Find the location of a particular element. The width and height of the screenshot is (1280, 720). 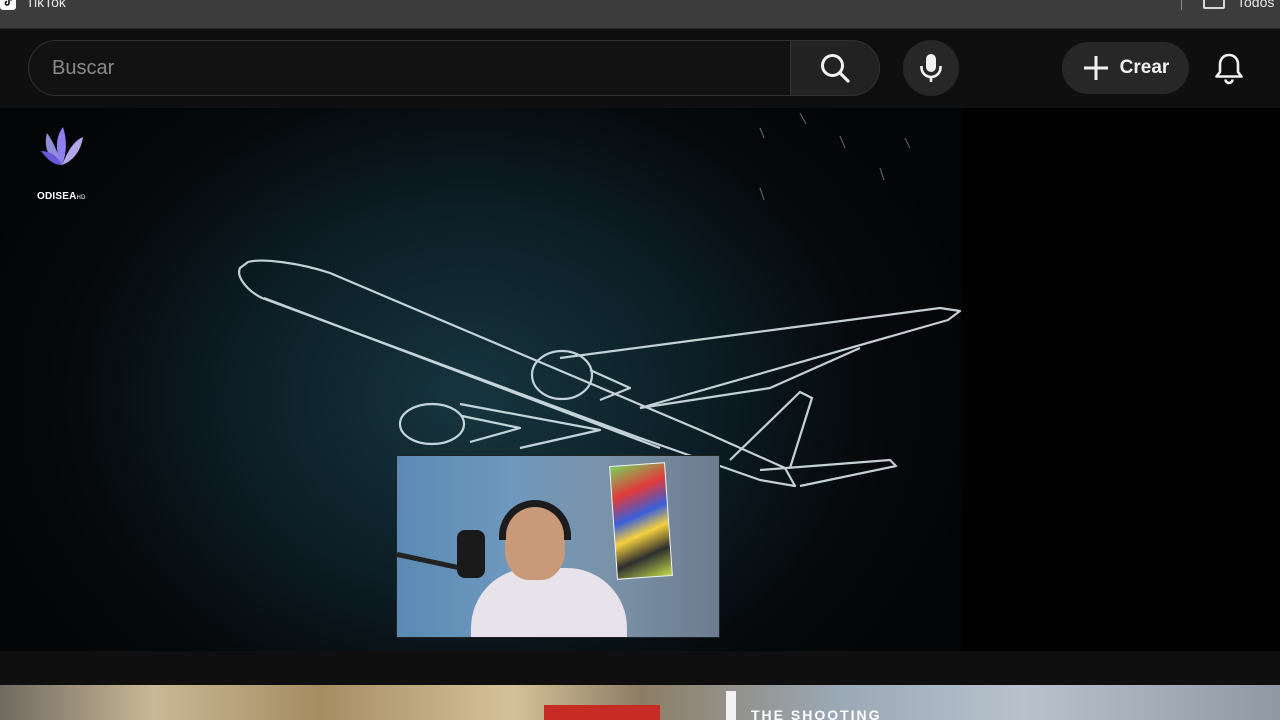

search-box is located at coordinates (409, 68).